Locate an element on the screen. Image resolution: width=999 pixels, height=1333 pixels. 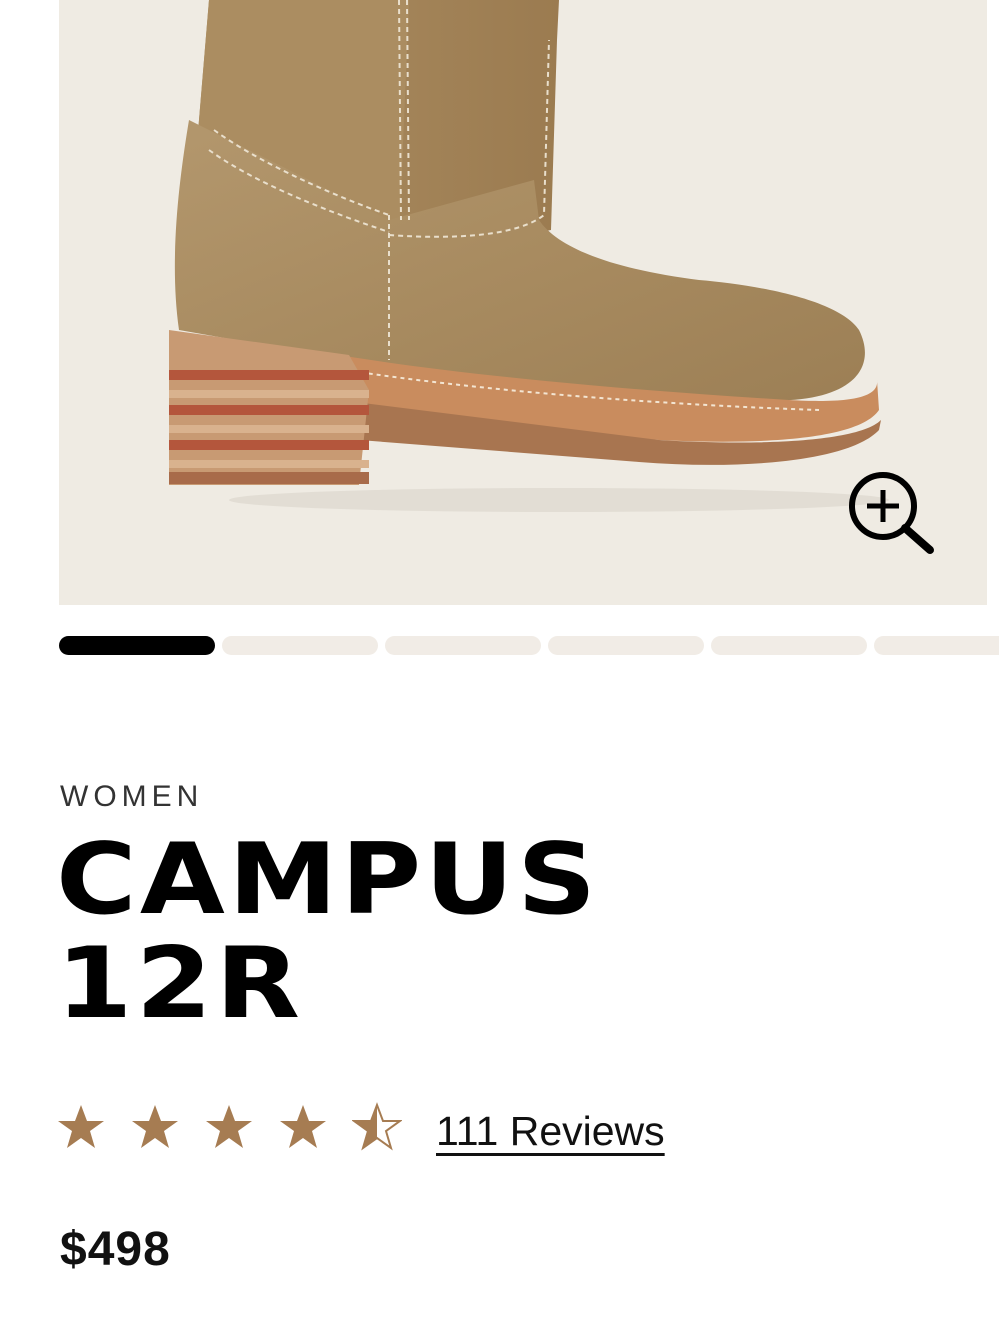
product-title-line-1: CAMPUS is located at coordinates (328, 880).